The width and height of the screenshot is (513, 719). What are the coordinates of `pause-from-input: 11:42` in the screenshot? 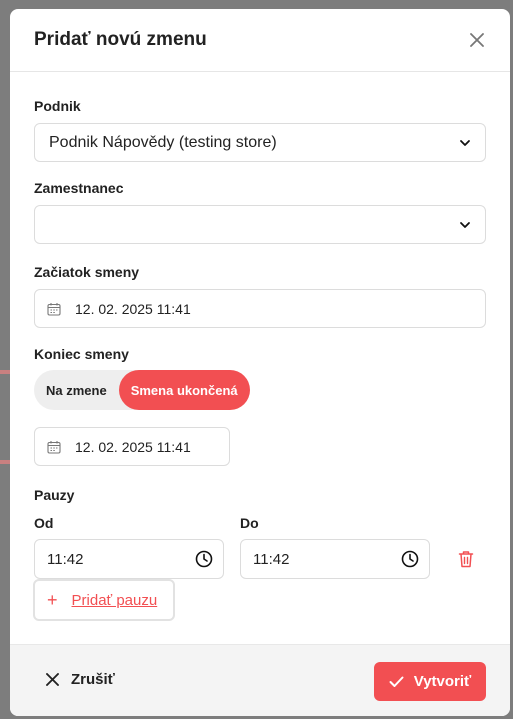 It's located at (129, 559).